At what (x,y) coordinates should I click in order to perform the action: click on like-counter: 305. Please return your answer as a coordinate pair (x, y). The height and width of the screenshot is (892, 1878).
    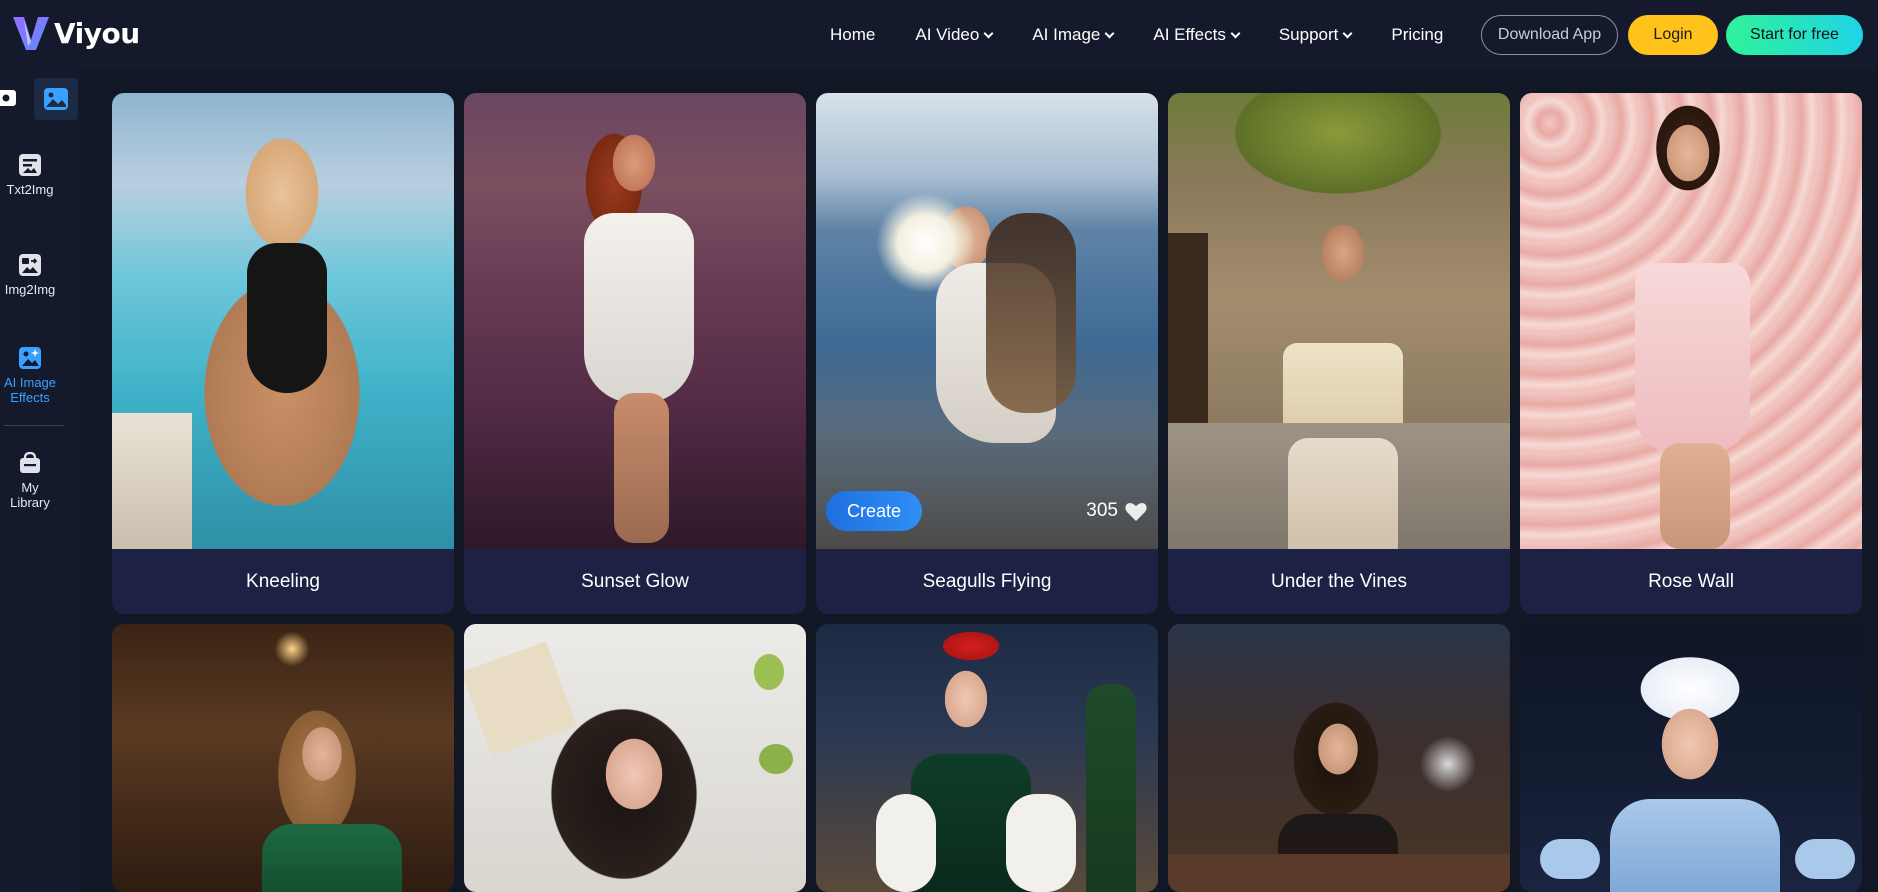
    Looking at the image, I should click on (1117, 511).